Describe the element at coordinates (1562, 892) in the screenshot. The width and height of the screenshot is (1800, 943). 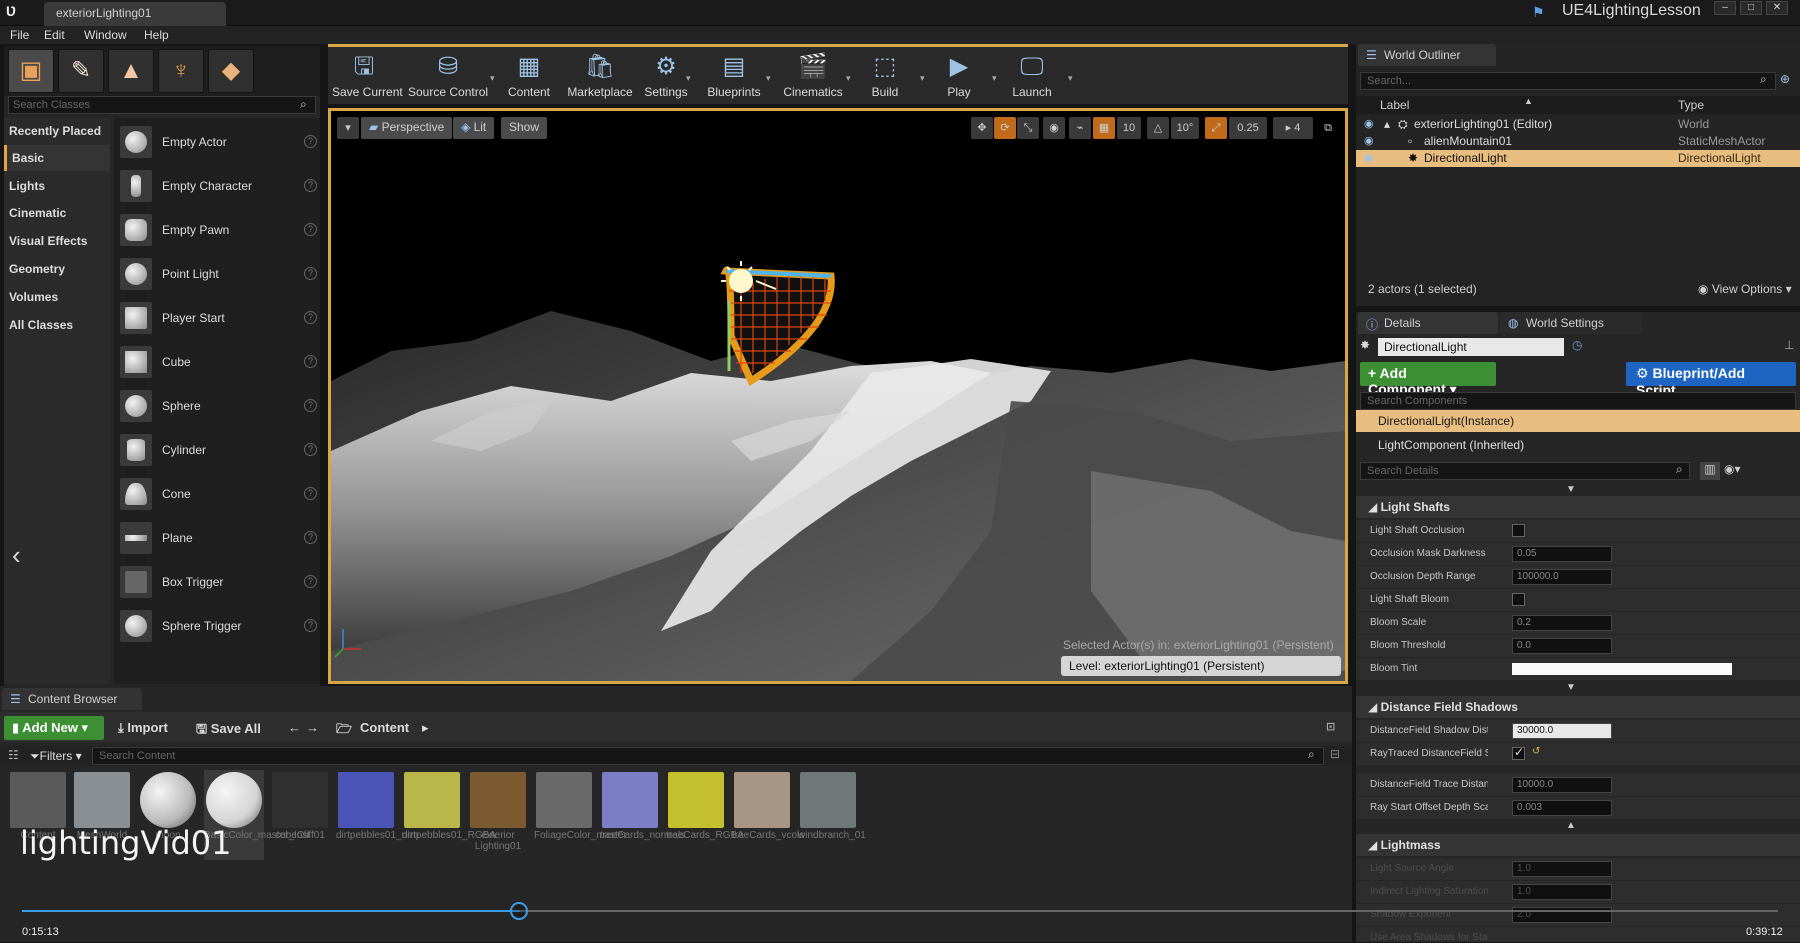
I see `indirect-lighting-saturation-field: 1.0` at that location.